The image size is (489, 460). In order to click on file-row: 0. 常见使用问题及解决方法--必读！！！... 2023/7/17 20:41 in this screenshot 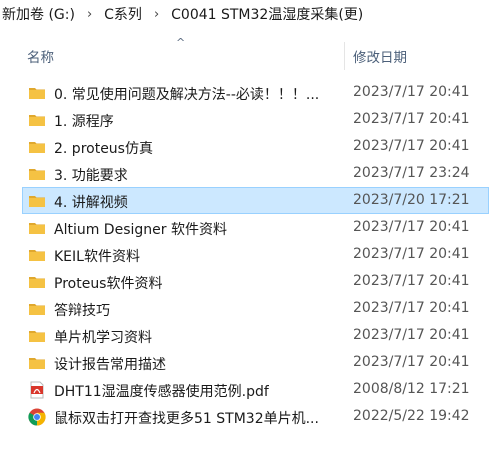, I will do `click(255, 92)`.